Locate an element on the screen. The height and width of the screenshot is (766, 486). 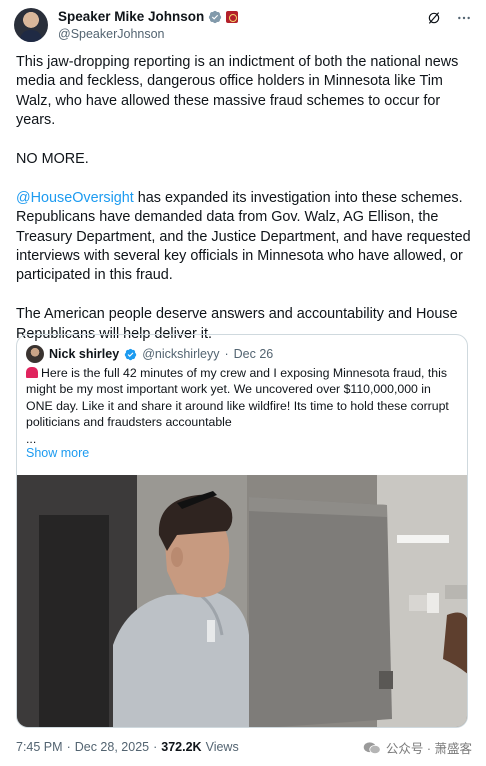
quoted-tweet-date: Dec 26 is located at coordinates (254, 354).